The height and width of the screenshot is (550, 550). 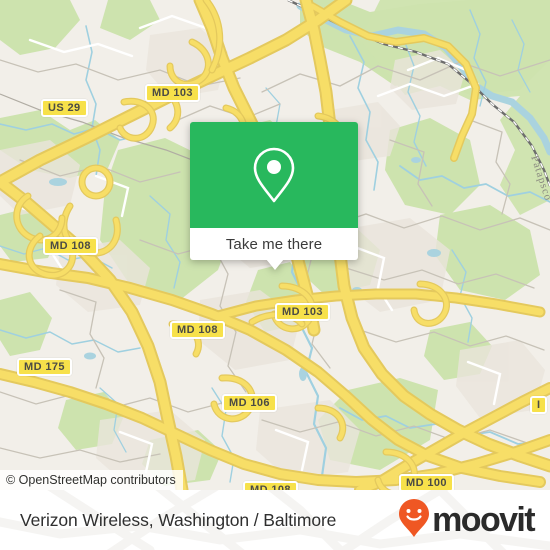 I want to click on road-shield-us-29: US 29, so click(x=64, y=108).